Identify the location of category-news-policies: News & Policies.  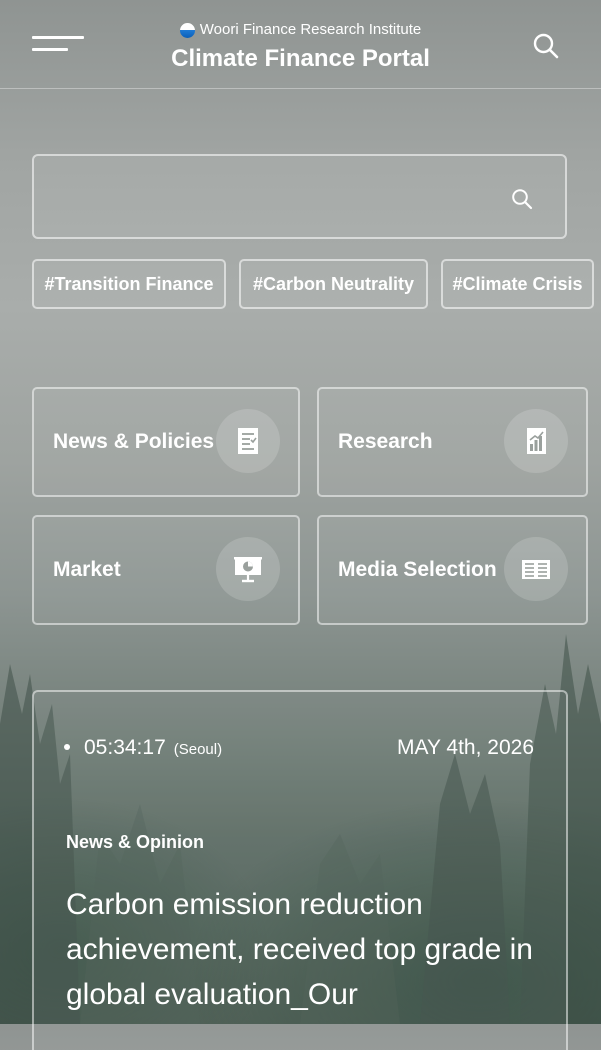
(166, 442).